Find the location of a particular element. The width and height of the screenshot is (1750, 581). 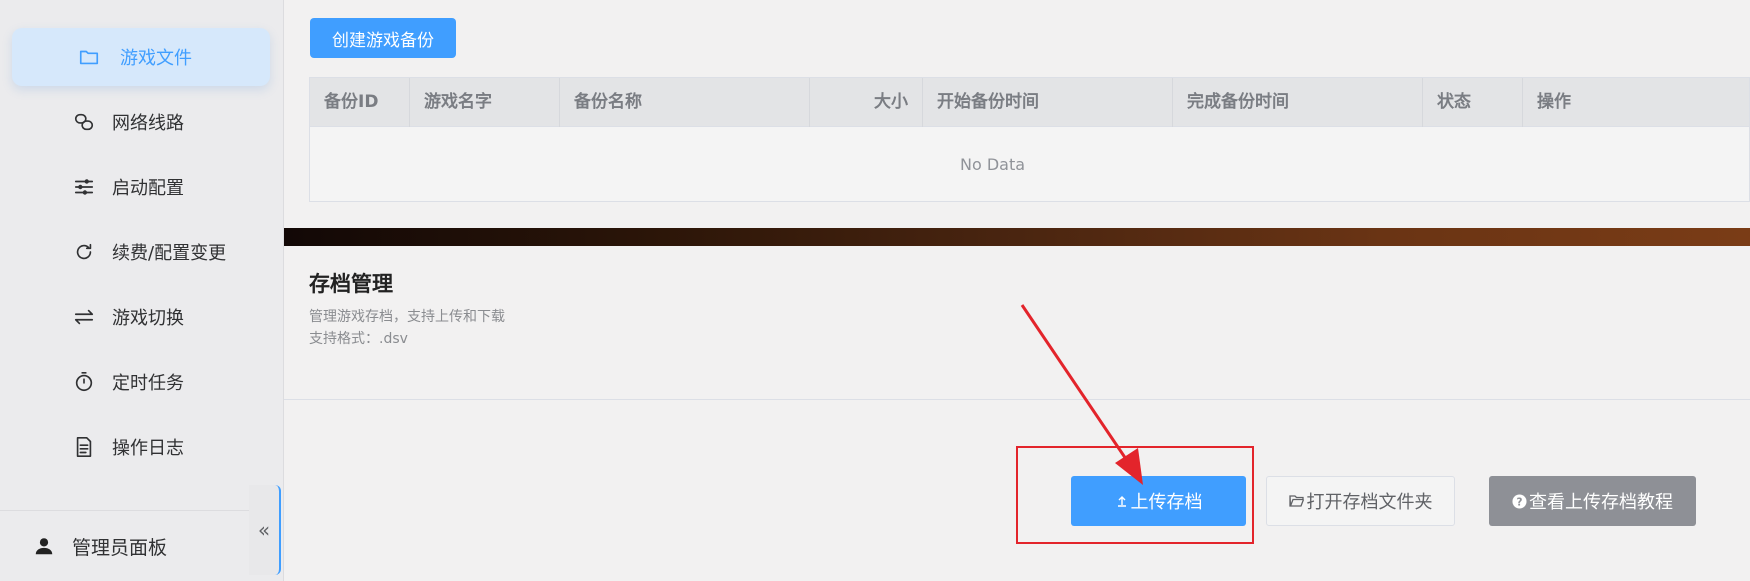

column-header: 备份名称 is located at coordinates (685, 102).